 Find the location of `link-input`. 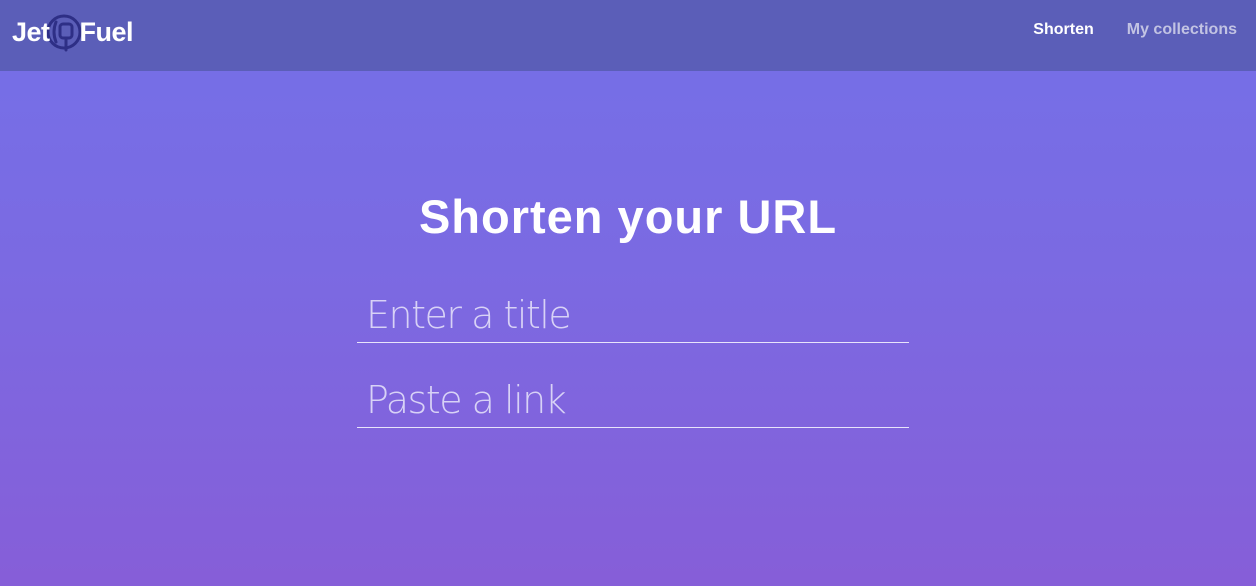

link-input is located at coordinates (633, 400).